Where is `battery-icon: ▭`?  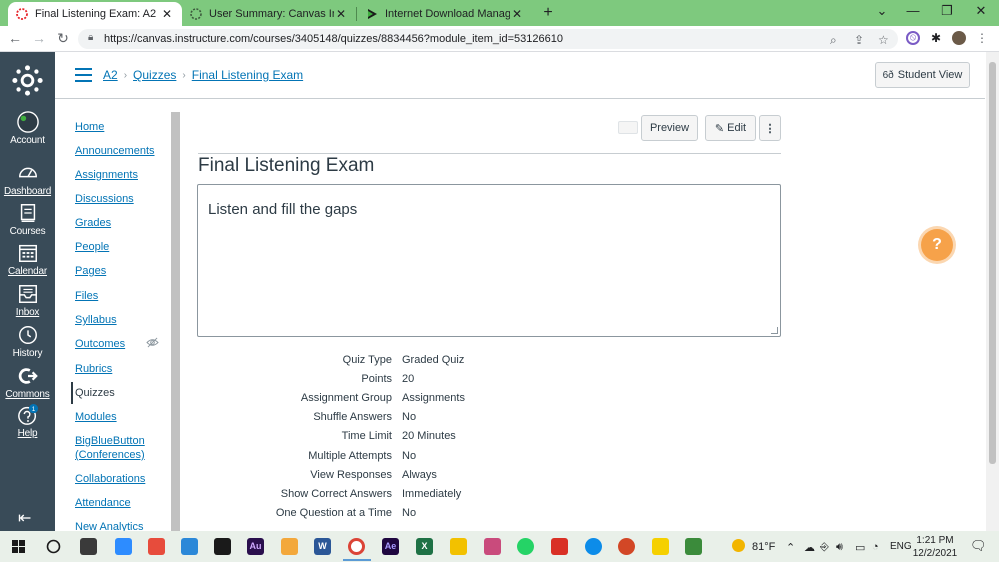
battery-icon: ▭ is located at coordinates (860, 547).